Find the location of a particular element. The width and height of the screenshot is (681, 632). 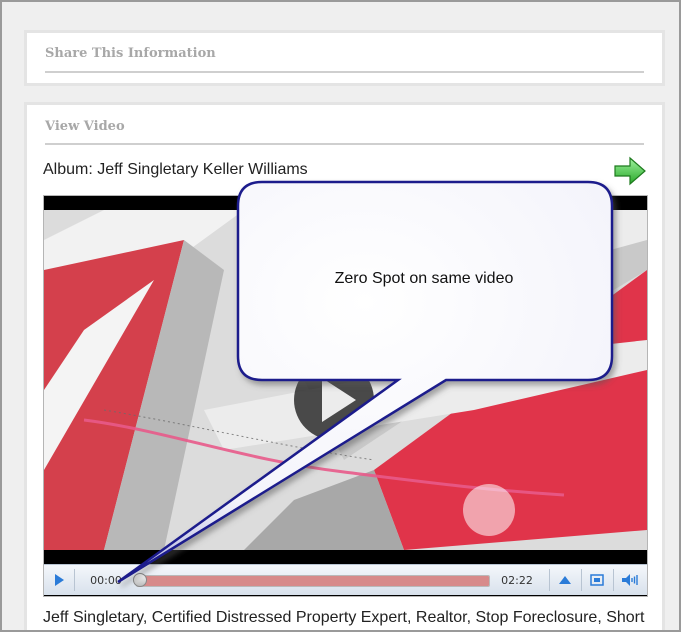

share-panel-title: Share This Information is located at coordinates (130, 53).